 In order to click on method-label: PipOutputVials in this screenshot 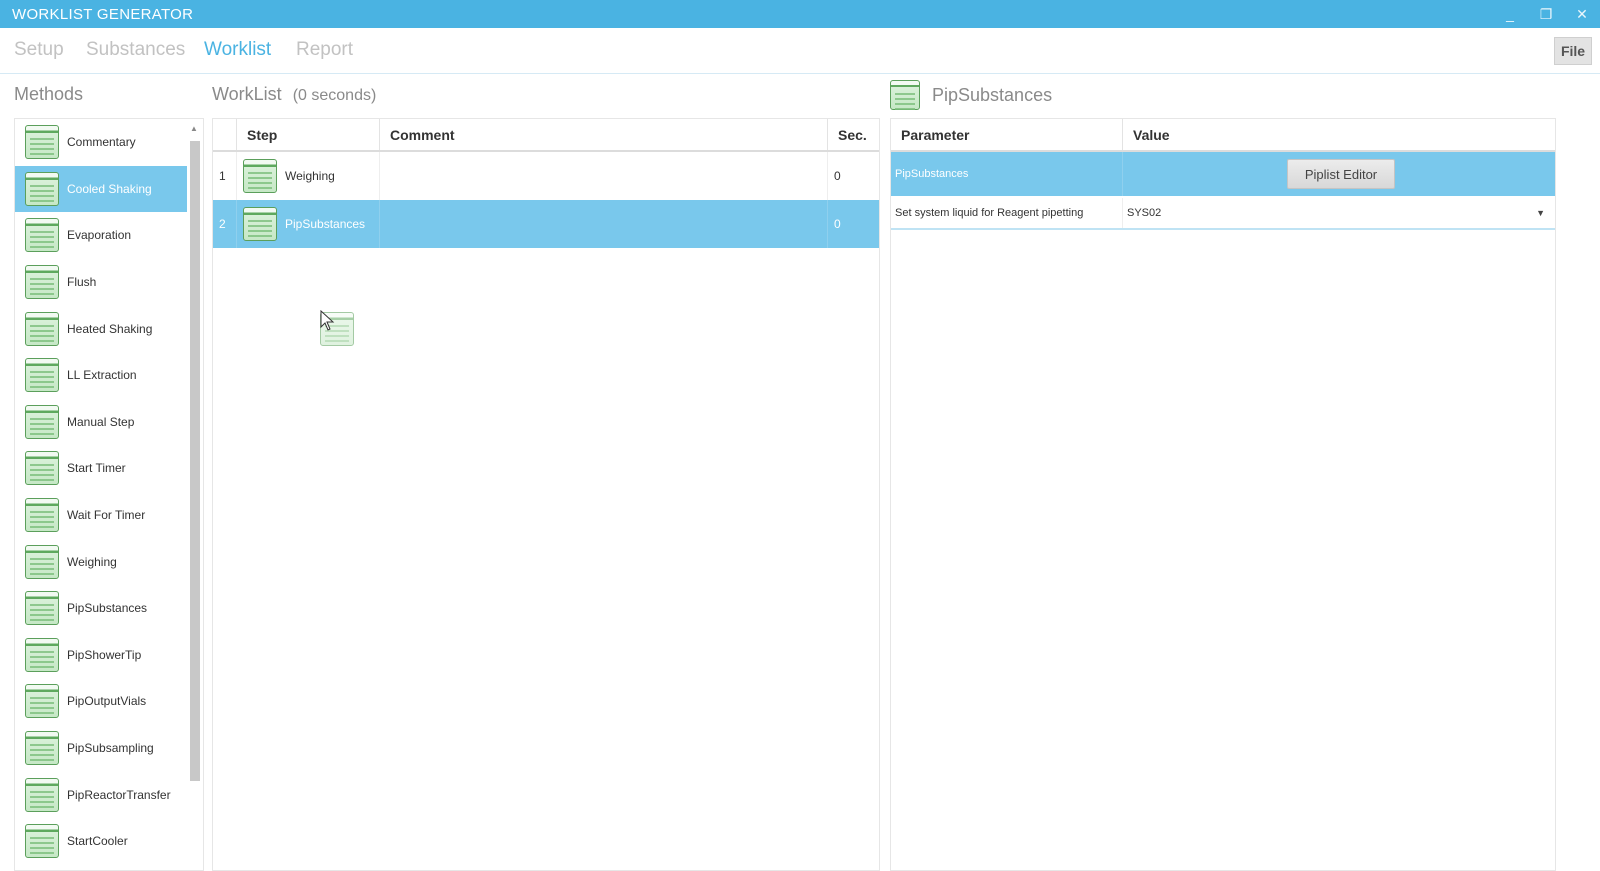, I will do `click(107, 701)`.